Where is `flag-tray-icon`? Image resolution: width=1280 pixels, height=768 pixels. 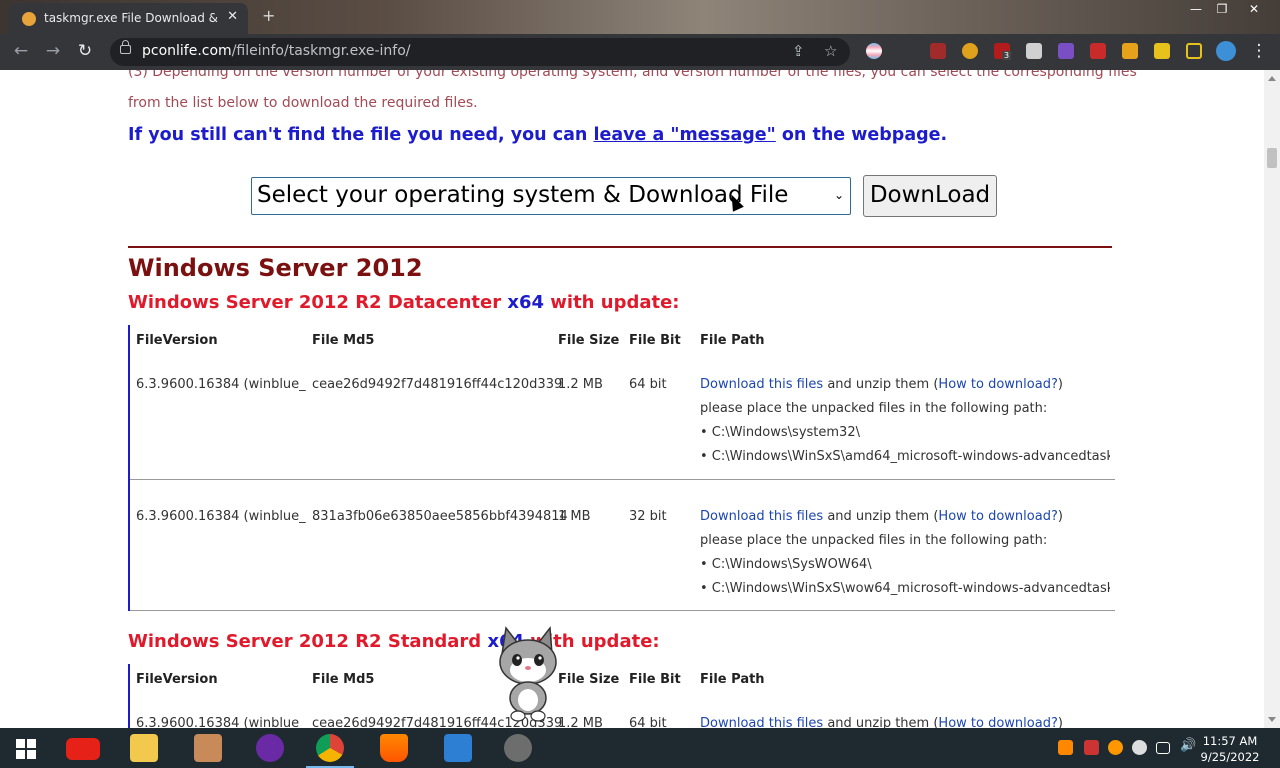 flag-tray-icon is located at coordinates (1091, 747).